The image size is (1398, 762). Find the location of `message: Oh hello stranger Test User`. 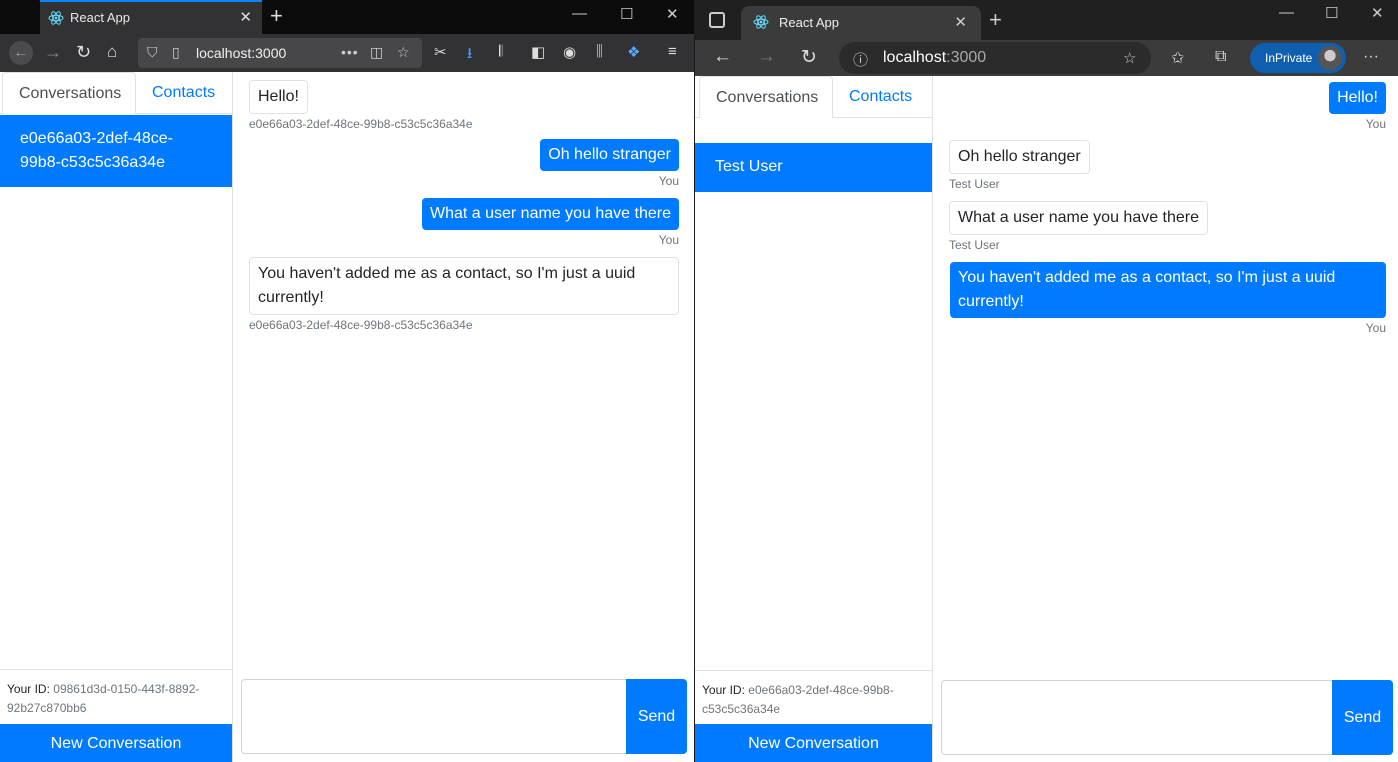

message: Oh hello stranger Test User is located at coordinates (1019, 165).